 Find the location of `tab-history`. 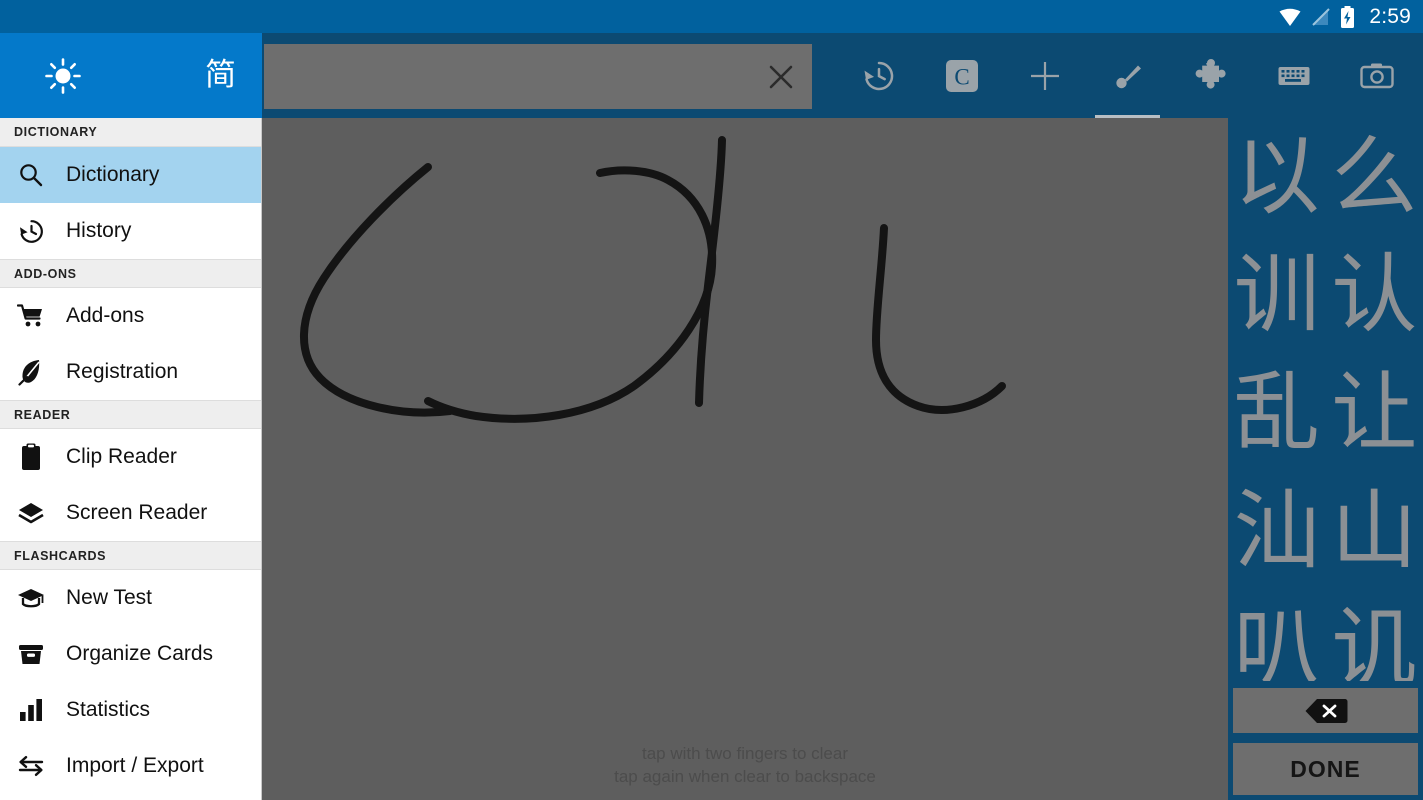

tab-history is located at coordinates (878, 75).